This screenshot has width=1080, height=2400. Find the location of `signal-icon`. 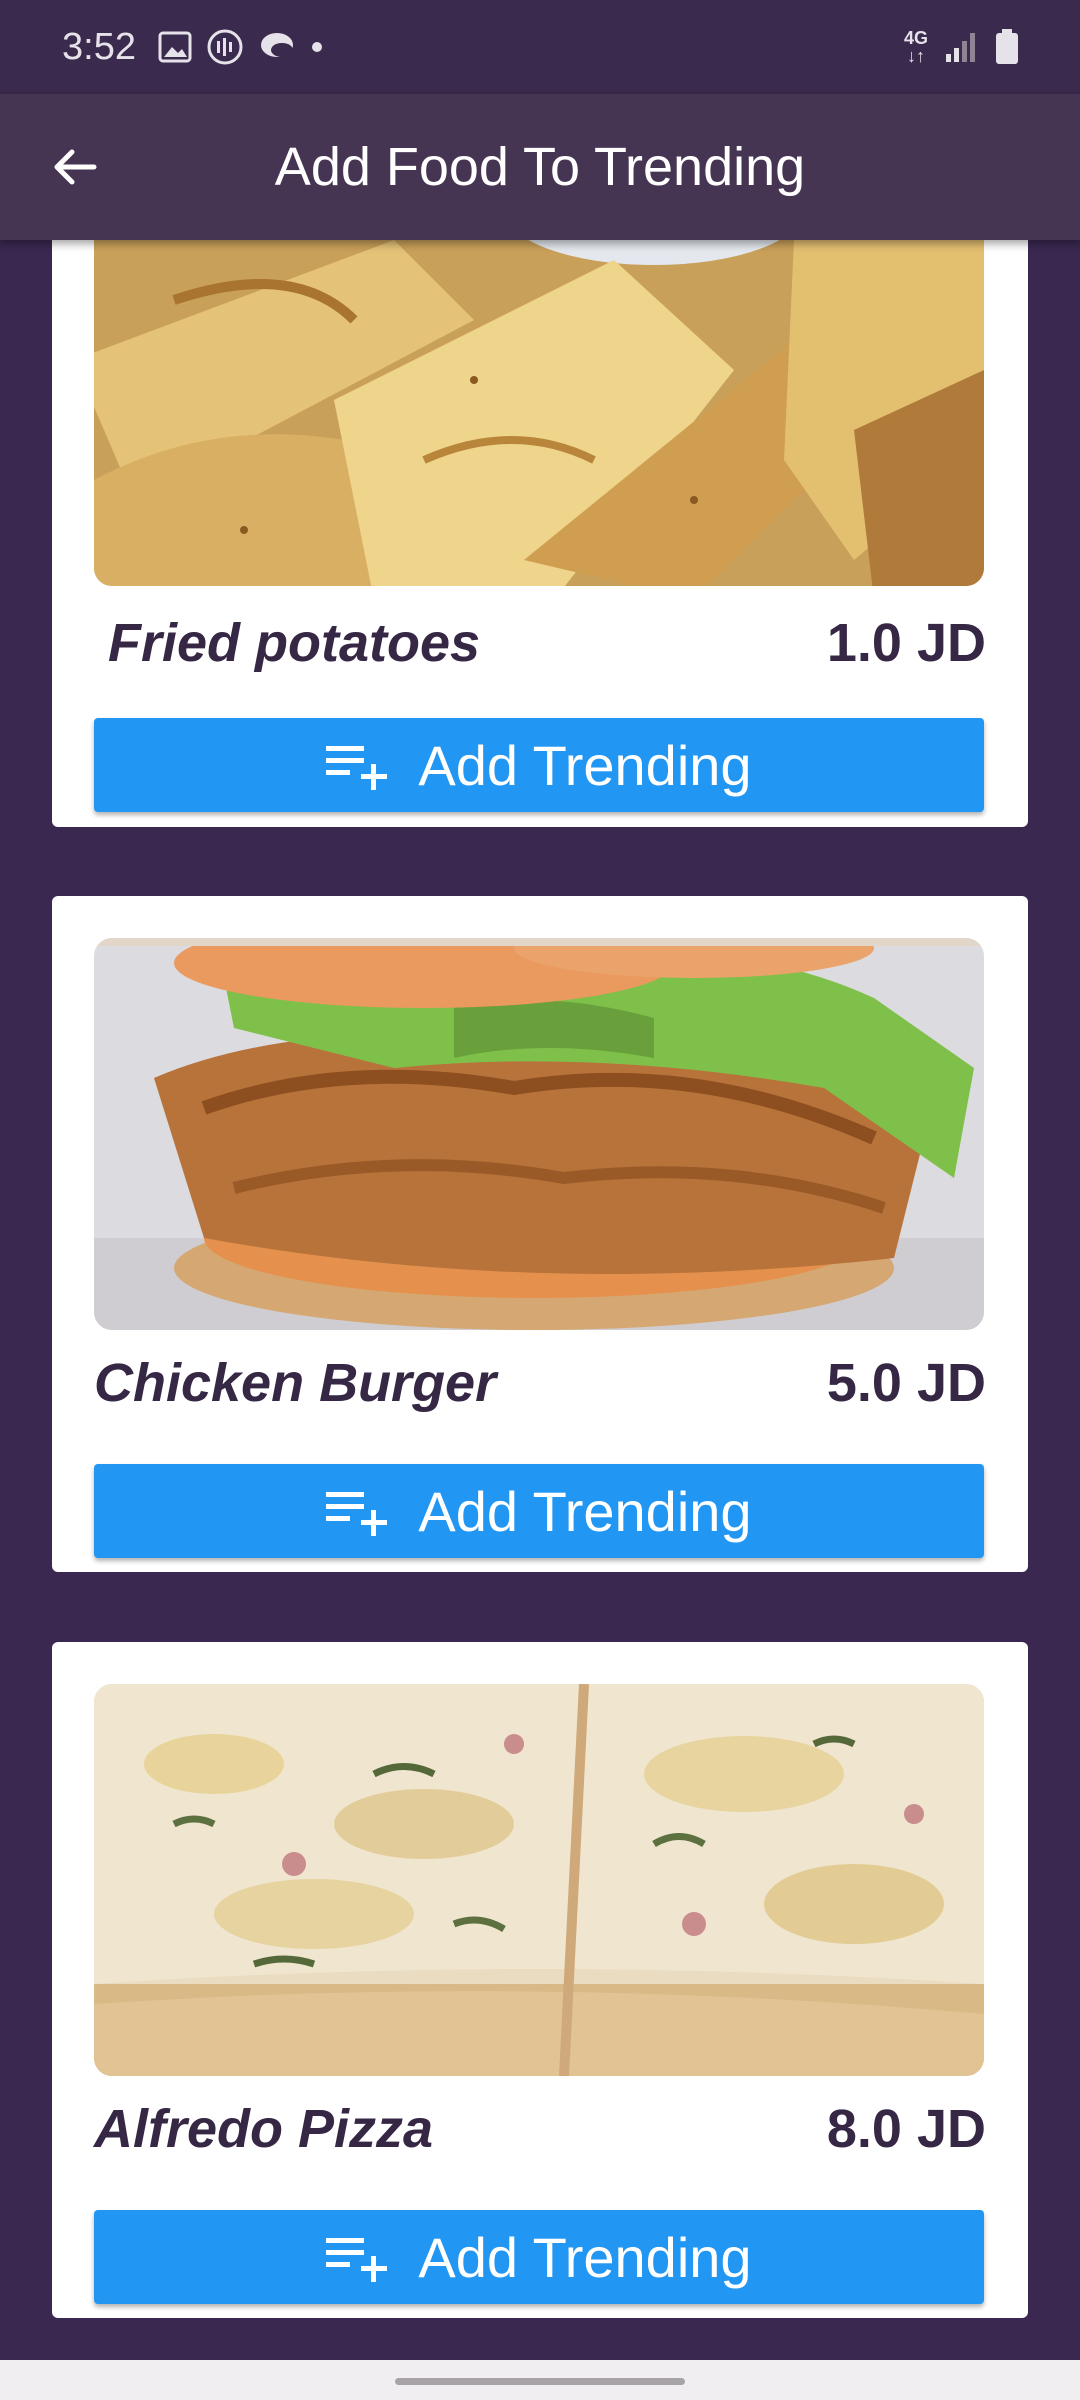

signal-icon is located at coordinates (960, 47).